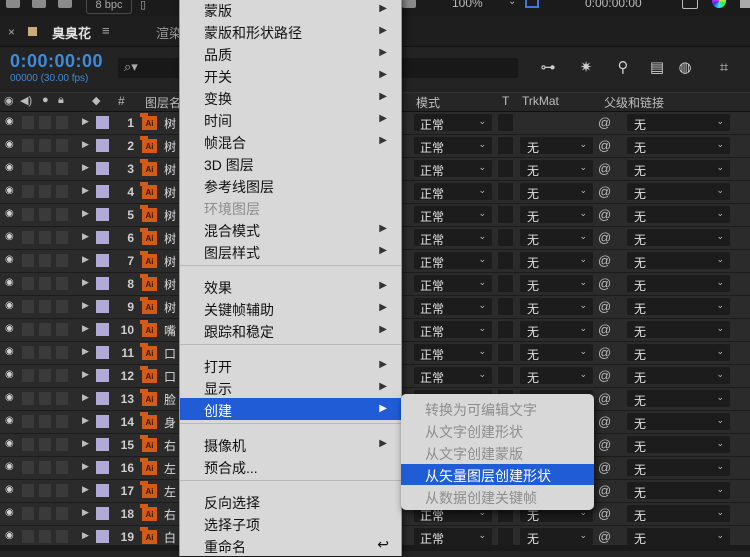 The image size is (750, 557). What do you see at coordinates (290, 545) in the screenshot?
I see `menu-item-rename: 重命名 ↩` at bounding box center [290, 545].